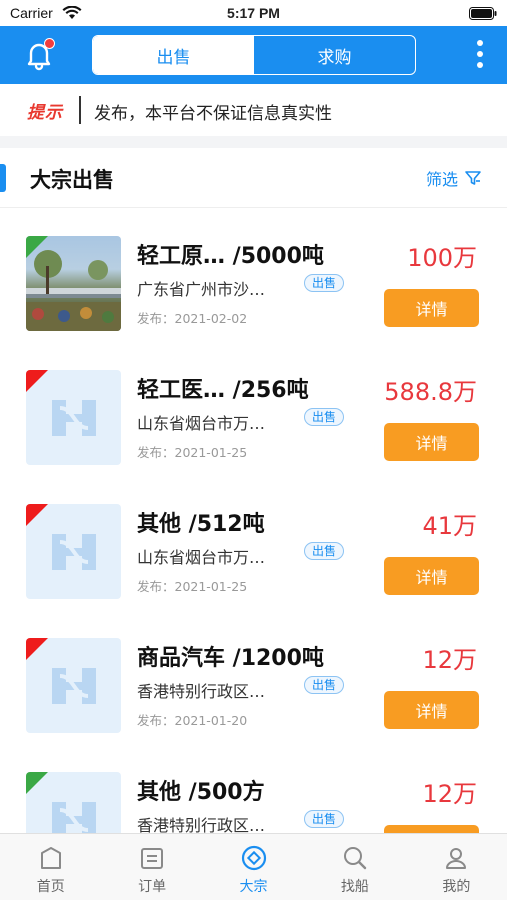 Image resolution: width=507 pixels, height=900 pixels. I want to click on listing-title: 其他 /500方, so click(201, 792).